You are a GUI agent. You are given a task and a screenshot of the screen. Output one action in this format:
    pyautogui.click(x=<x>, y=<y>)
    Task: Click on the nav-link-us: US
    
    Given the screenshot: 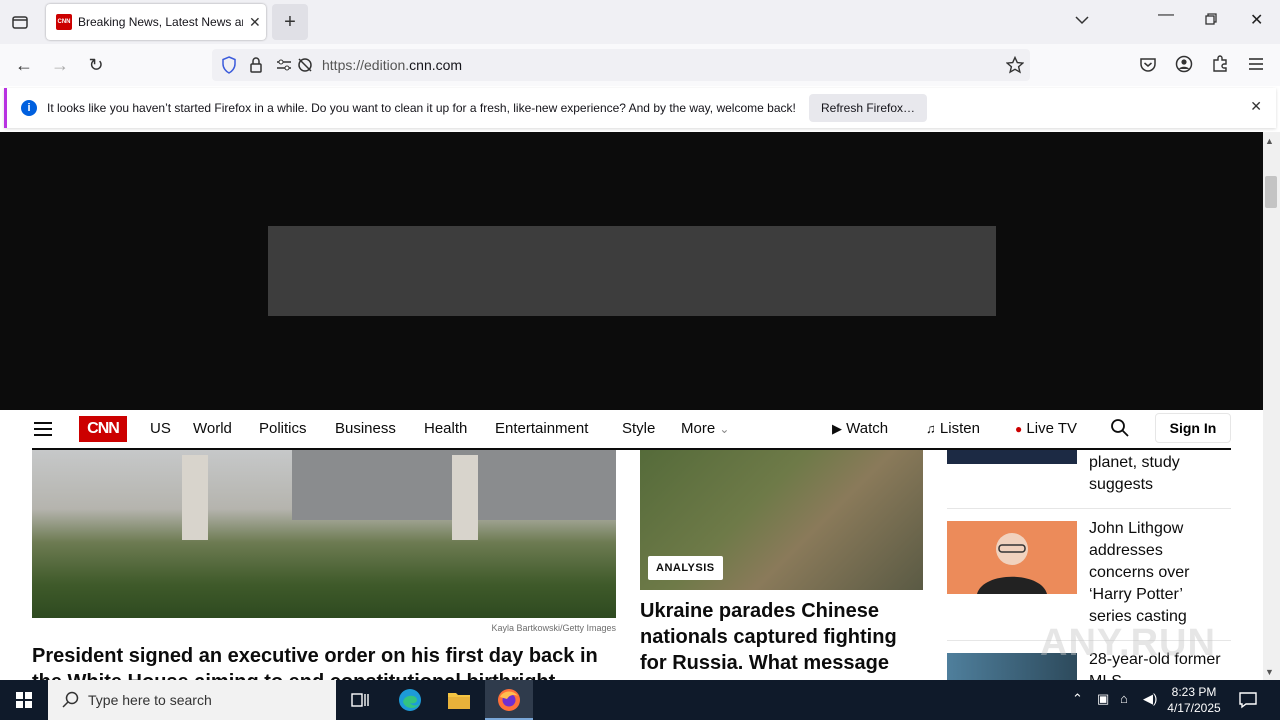 What is the action you would take?
    pyautogui.click(x=160, y=428)
    